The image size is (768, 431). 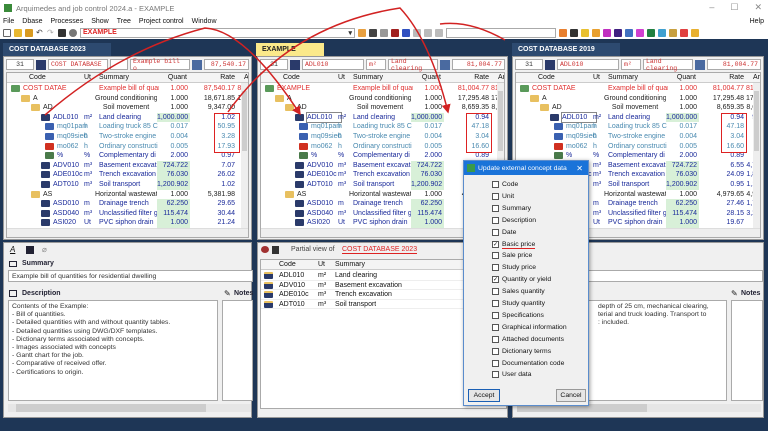 I want to click on cancel-button: Cancel, so click(x=571, y=395).